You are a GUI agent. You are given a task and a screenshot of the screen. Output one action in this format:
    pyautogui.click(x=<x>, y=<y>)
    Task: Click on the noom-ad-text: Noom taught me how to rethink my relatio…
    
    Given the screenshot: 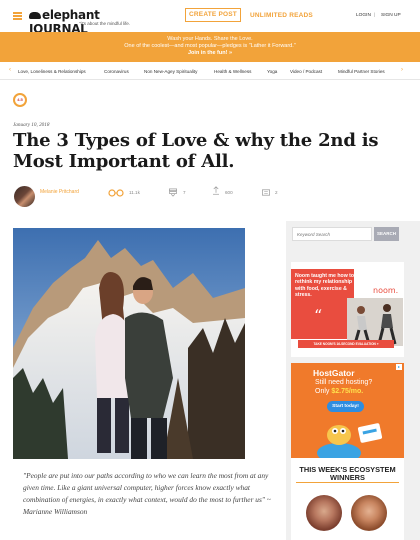 What is the action you would take?
    pyautogui.click(x=325, y=286)
    